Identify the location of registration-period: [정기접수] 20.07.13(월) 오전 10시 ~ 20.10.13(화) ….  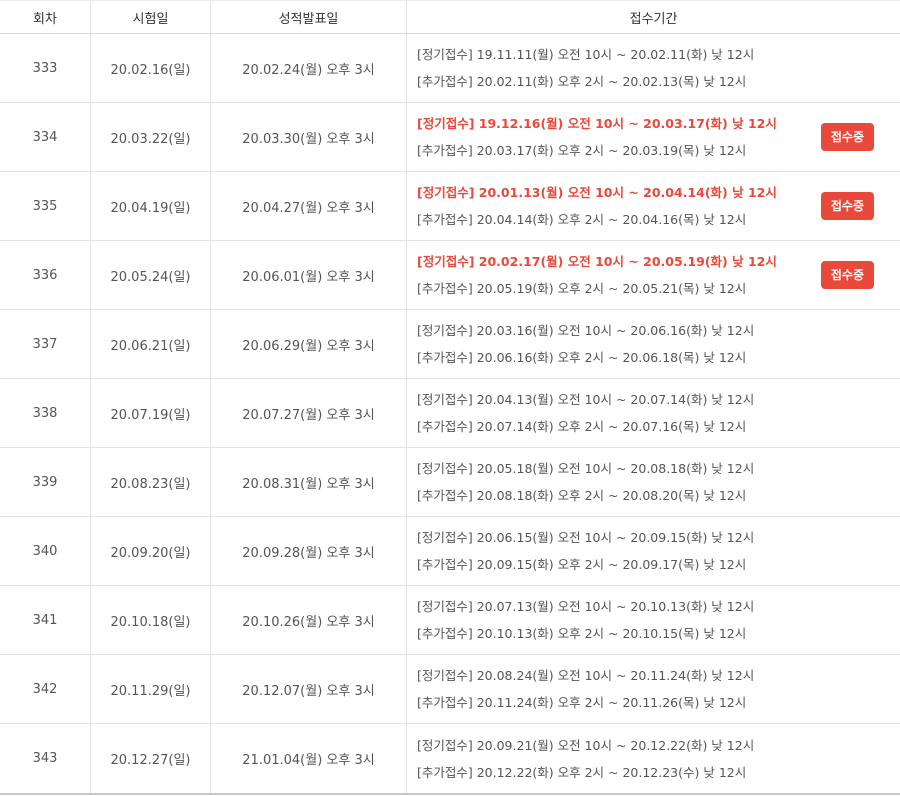
(653, 620).